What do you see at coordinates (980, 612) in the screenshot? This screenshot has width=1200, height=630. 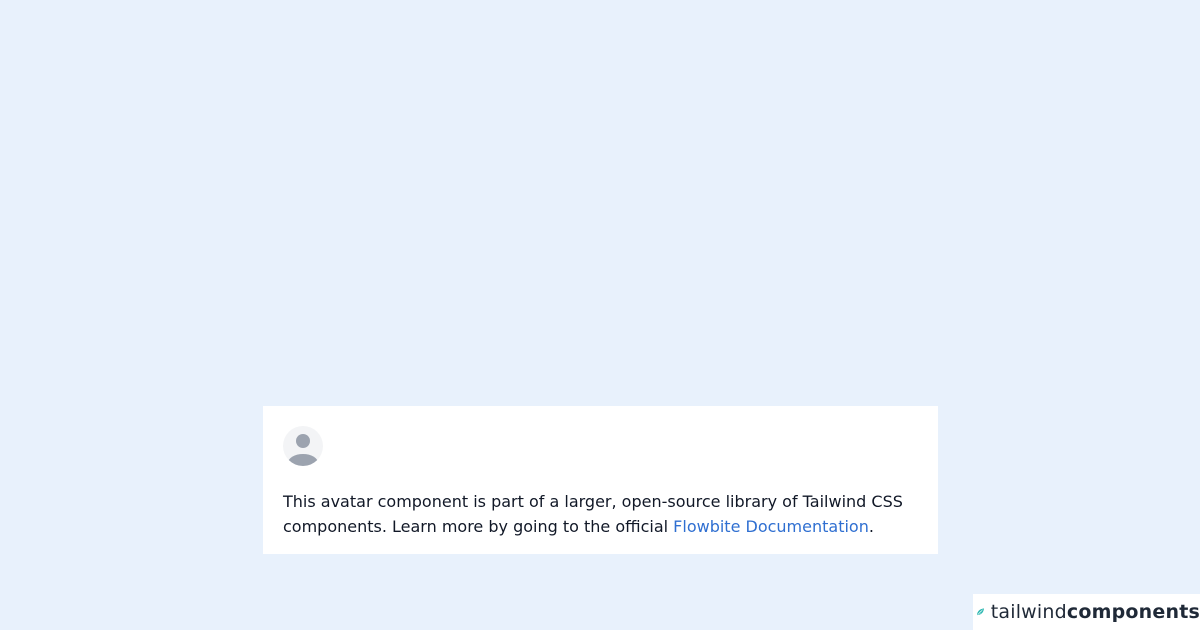 I see `tailwind-leaf-icon` at bounding box center [980, 612].